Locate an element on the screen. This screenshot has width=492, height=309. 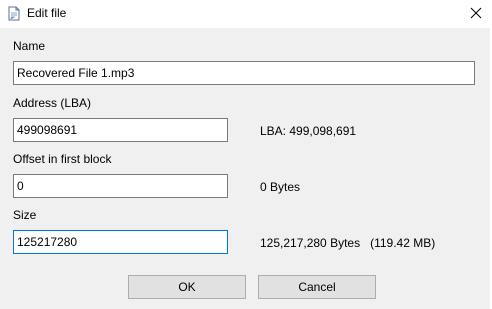
size-info: 125,217,280 Bytes (119.42 MB) is located at coordinates (348, 243).